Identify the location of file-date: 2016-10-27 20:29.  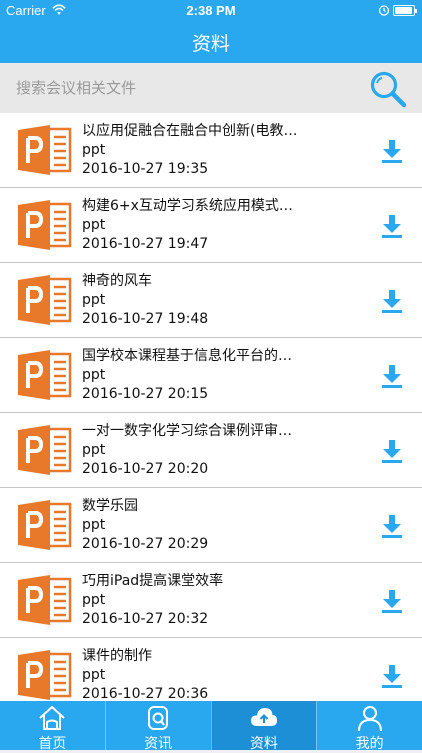
(145, 544).